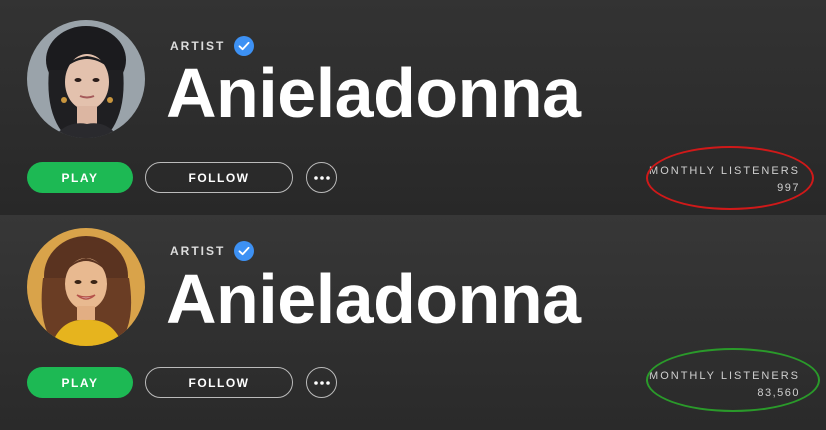  I want to click on portrait-long-hair-icon, so click(86, 287).